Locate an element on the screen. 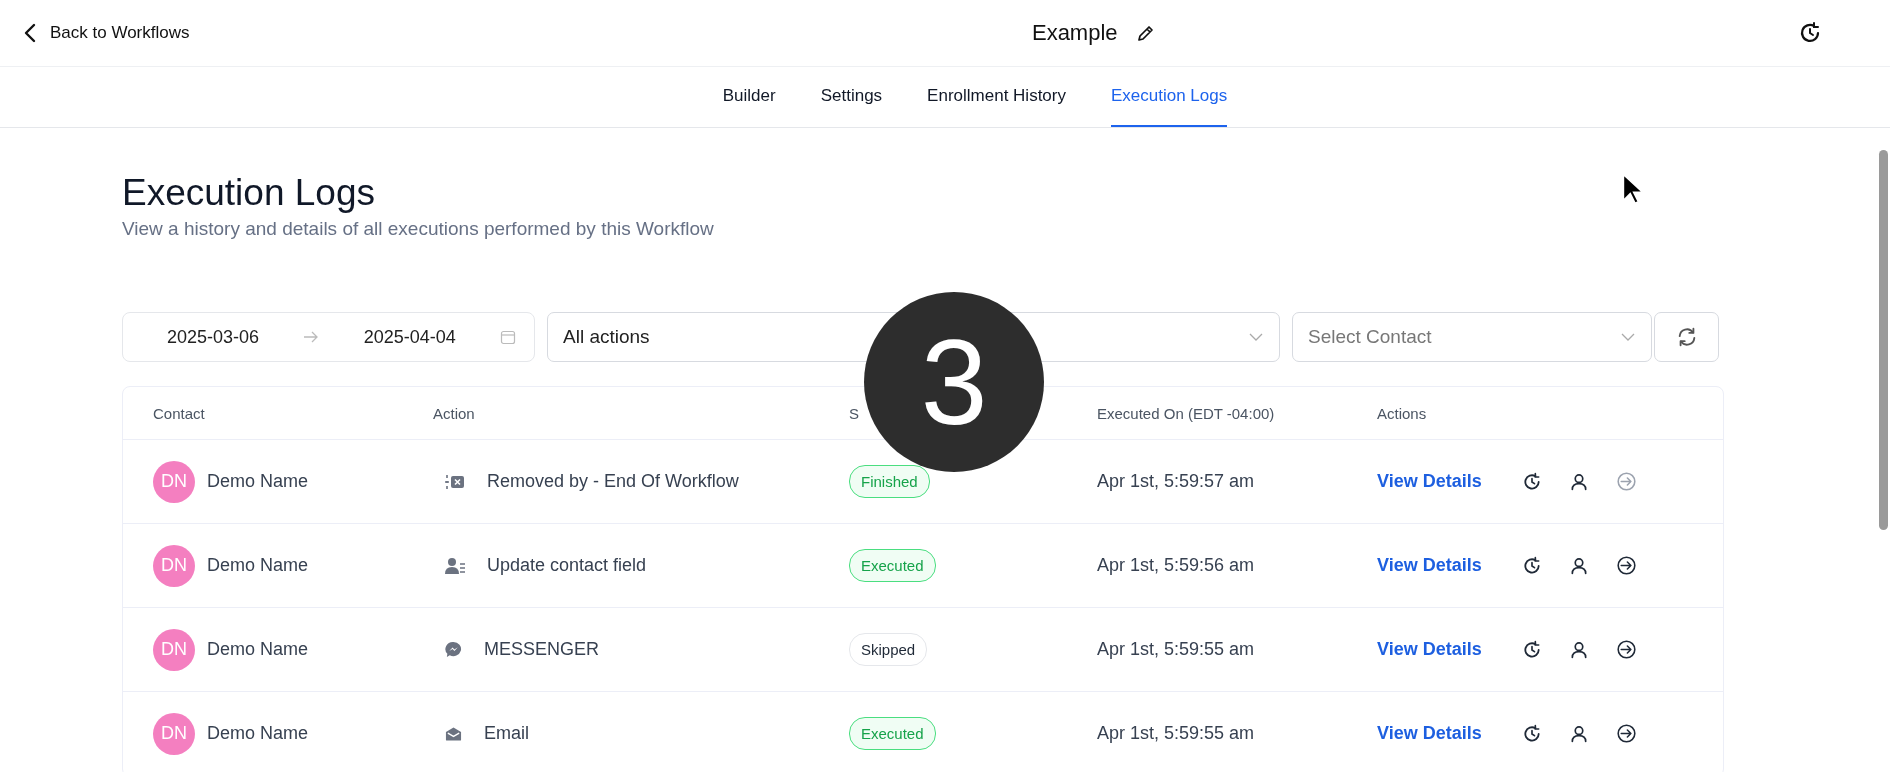  edit-icon is located at coordinates (1145, 33).